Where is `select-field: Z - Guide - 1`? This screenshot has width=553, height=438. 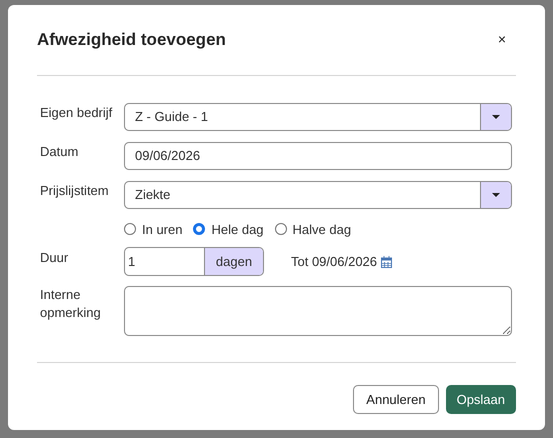
select-field: Z - Guide - 1 is located at coordinates (318, 116).